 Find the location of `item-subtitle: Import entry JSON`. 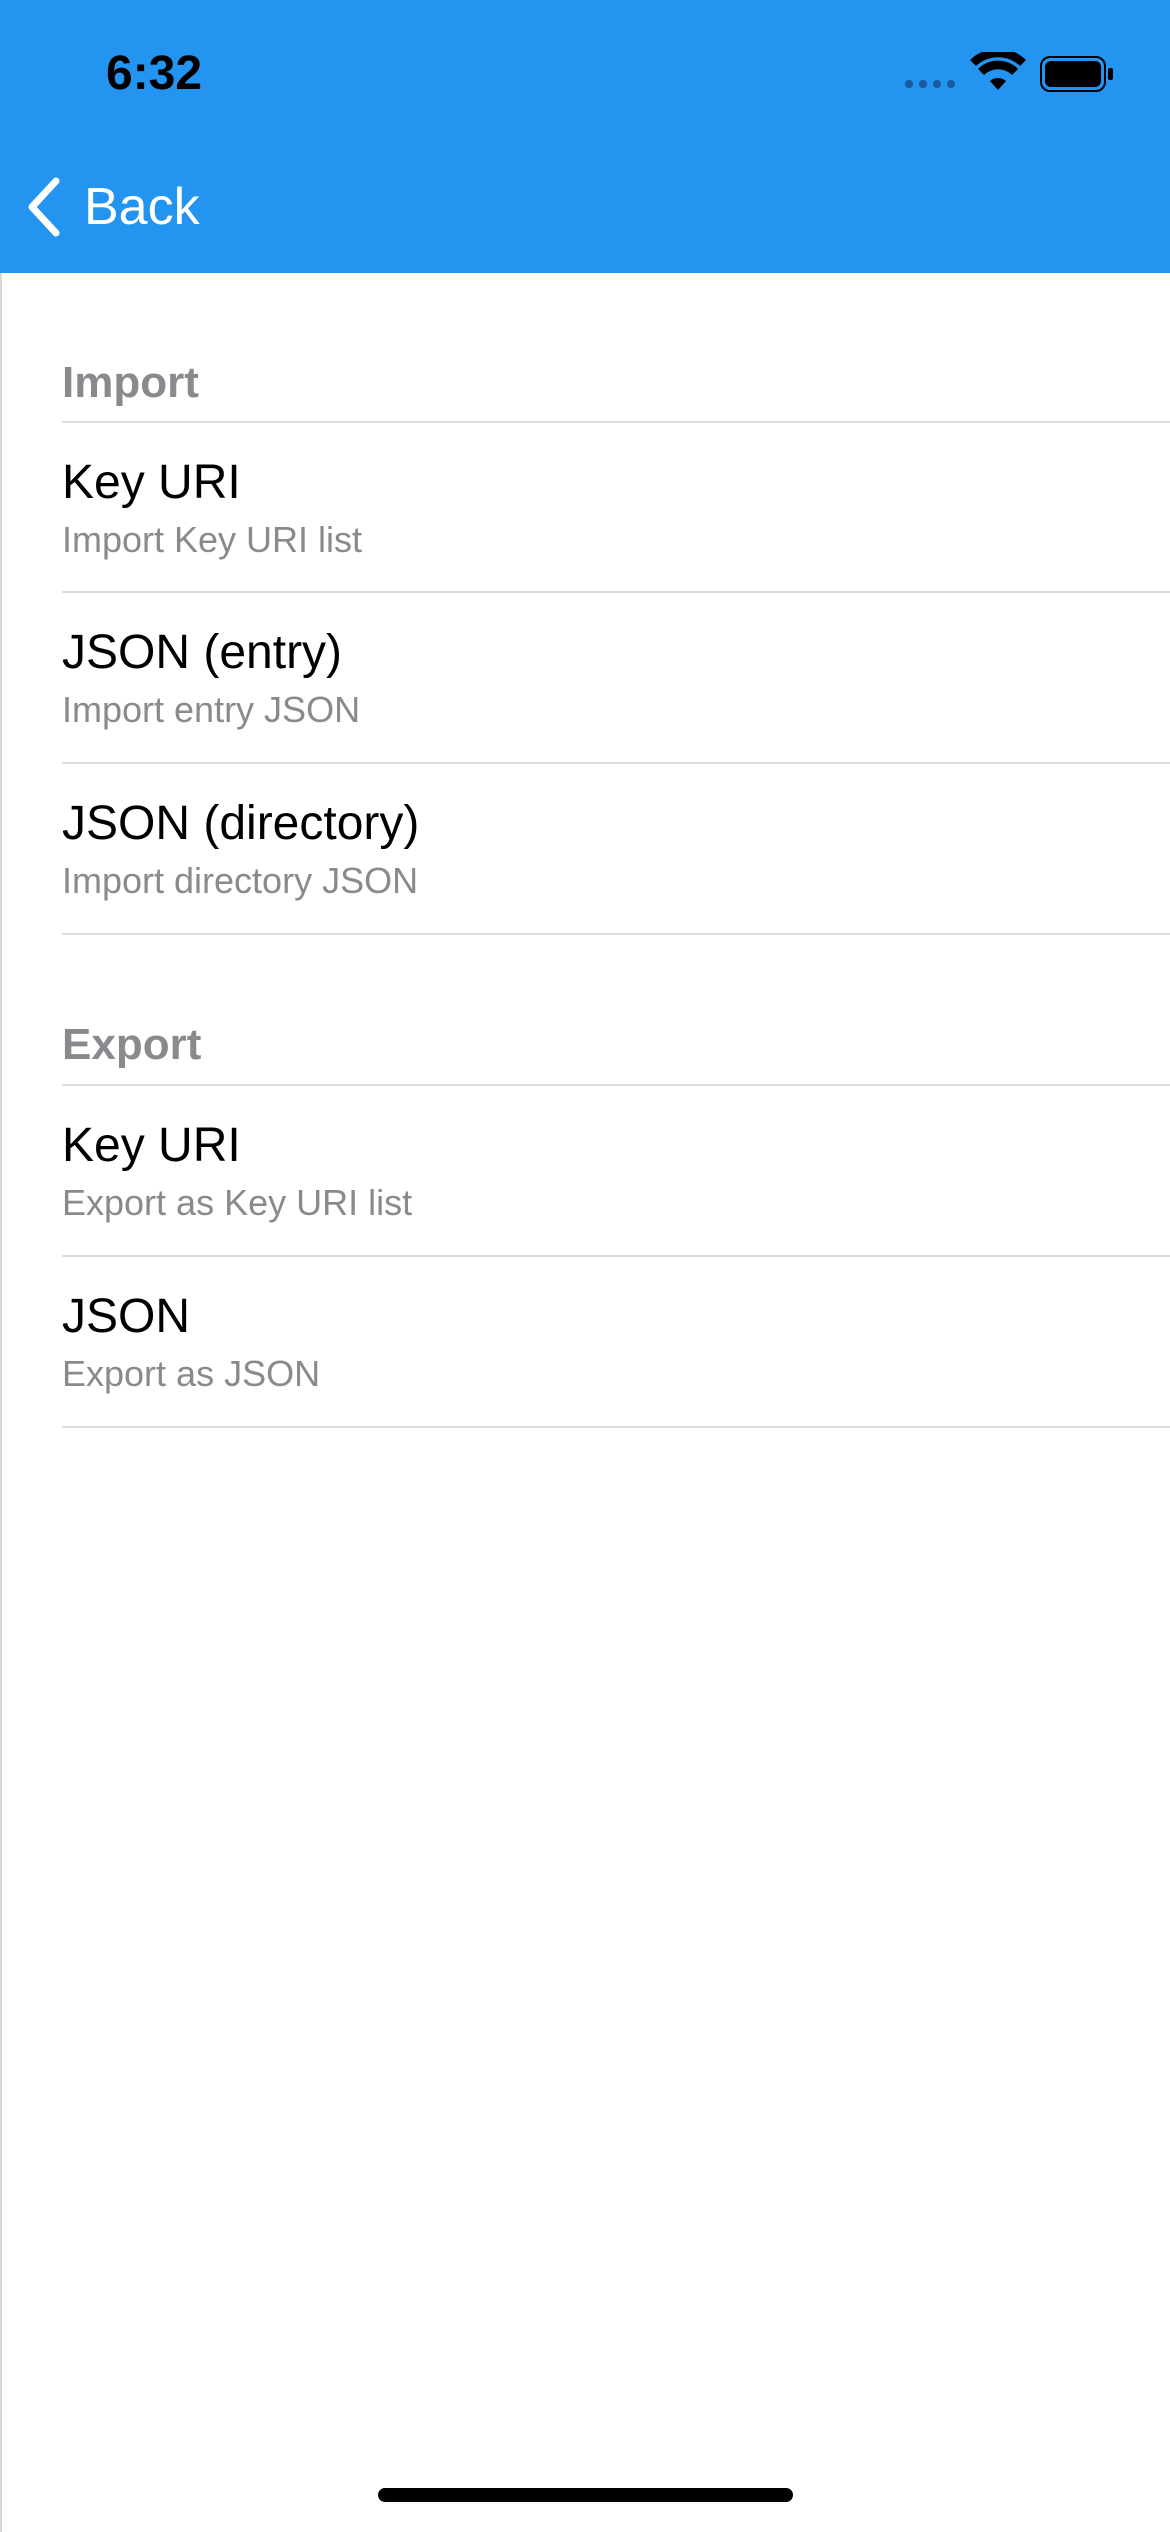

item-subtitle: Import entry JSON is located at coordinates (211, 709).